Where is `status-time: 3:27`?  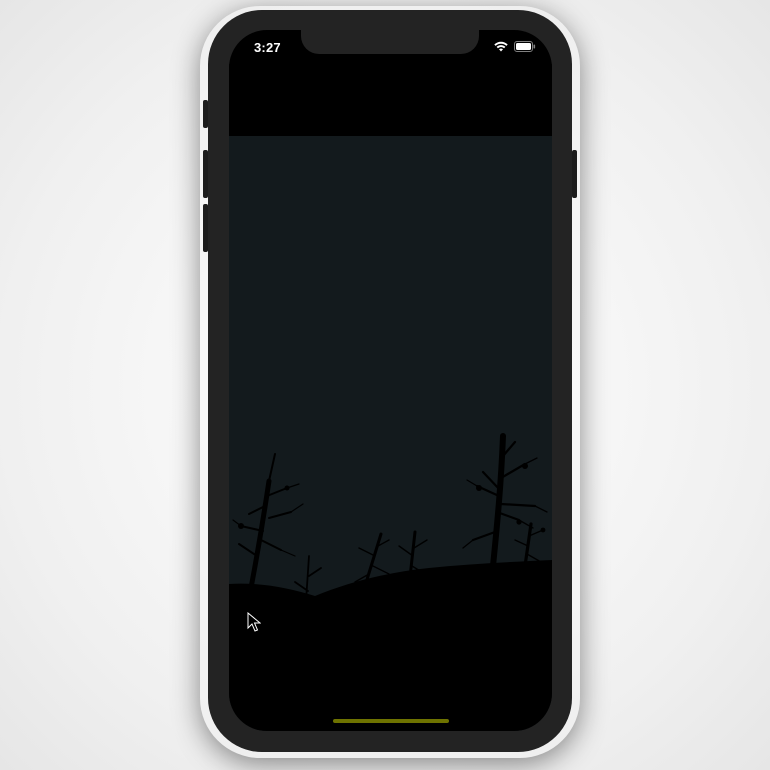
status-time: 3:27 is located at coordinates (267, 47).